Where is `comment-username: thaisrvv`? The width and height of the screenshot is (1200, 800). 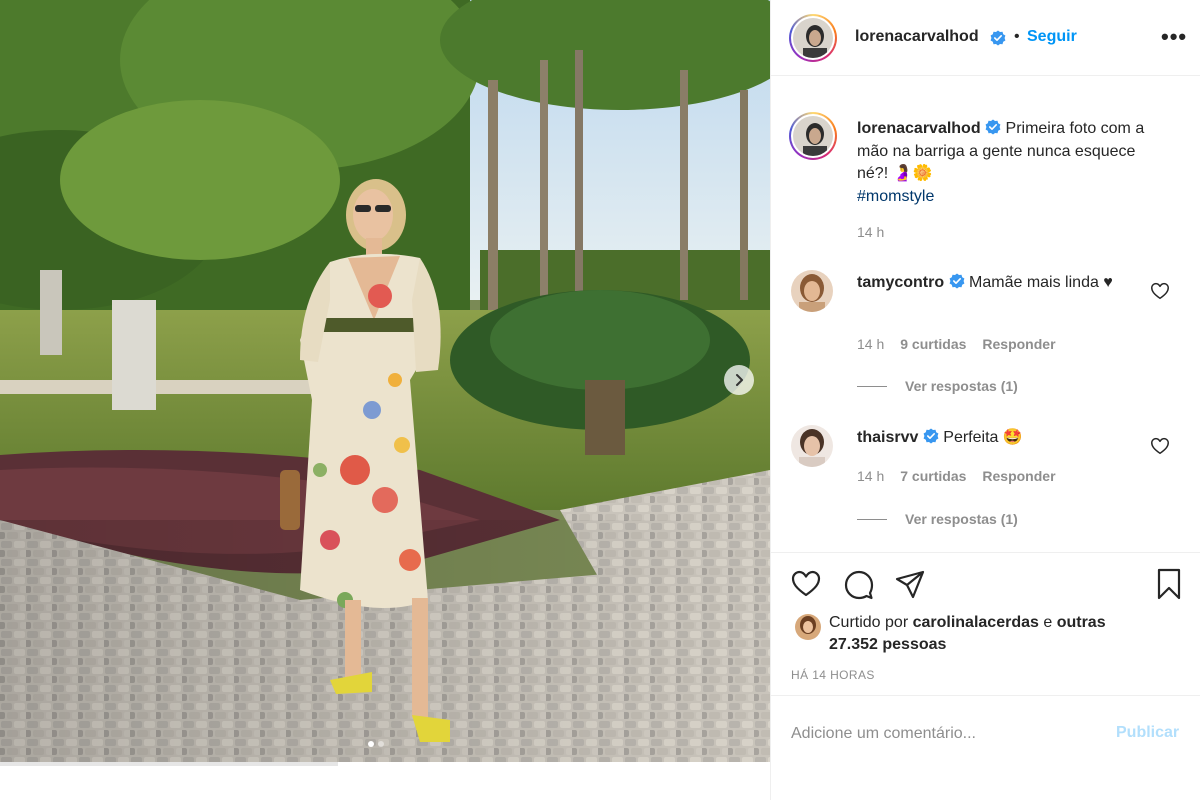 comment-username: thaisrvv is located at coordinates (887, 437).